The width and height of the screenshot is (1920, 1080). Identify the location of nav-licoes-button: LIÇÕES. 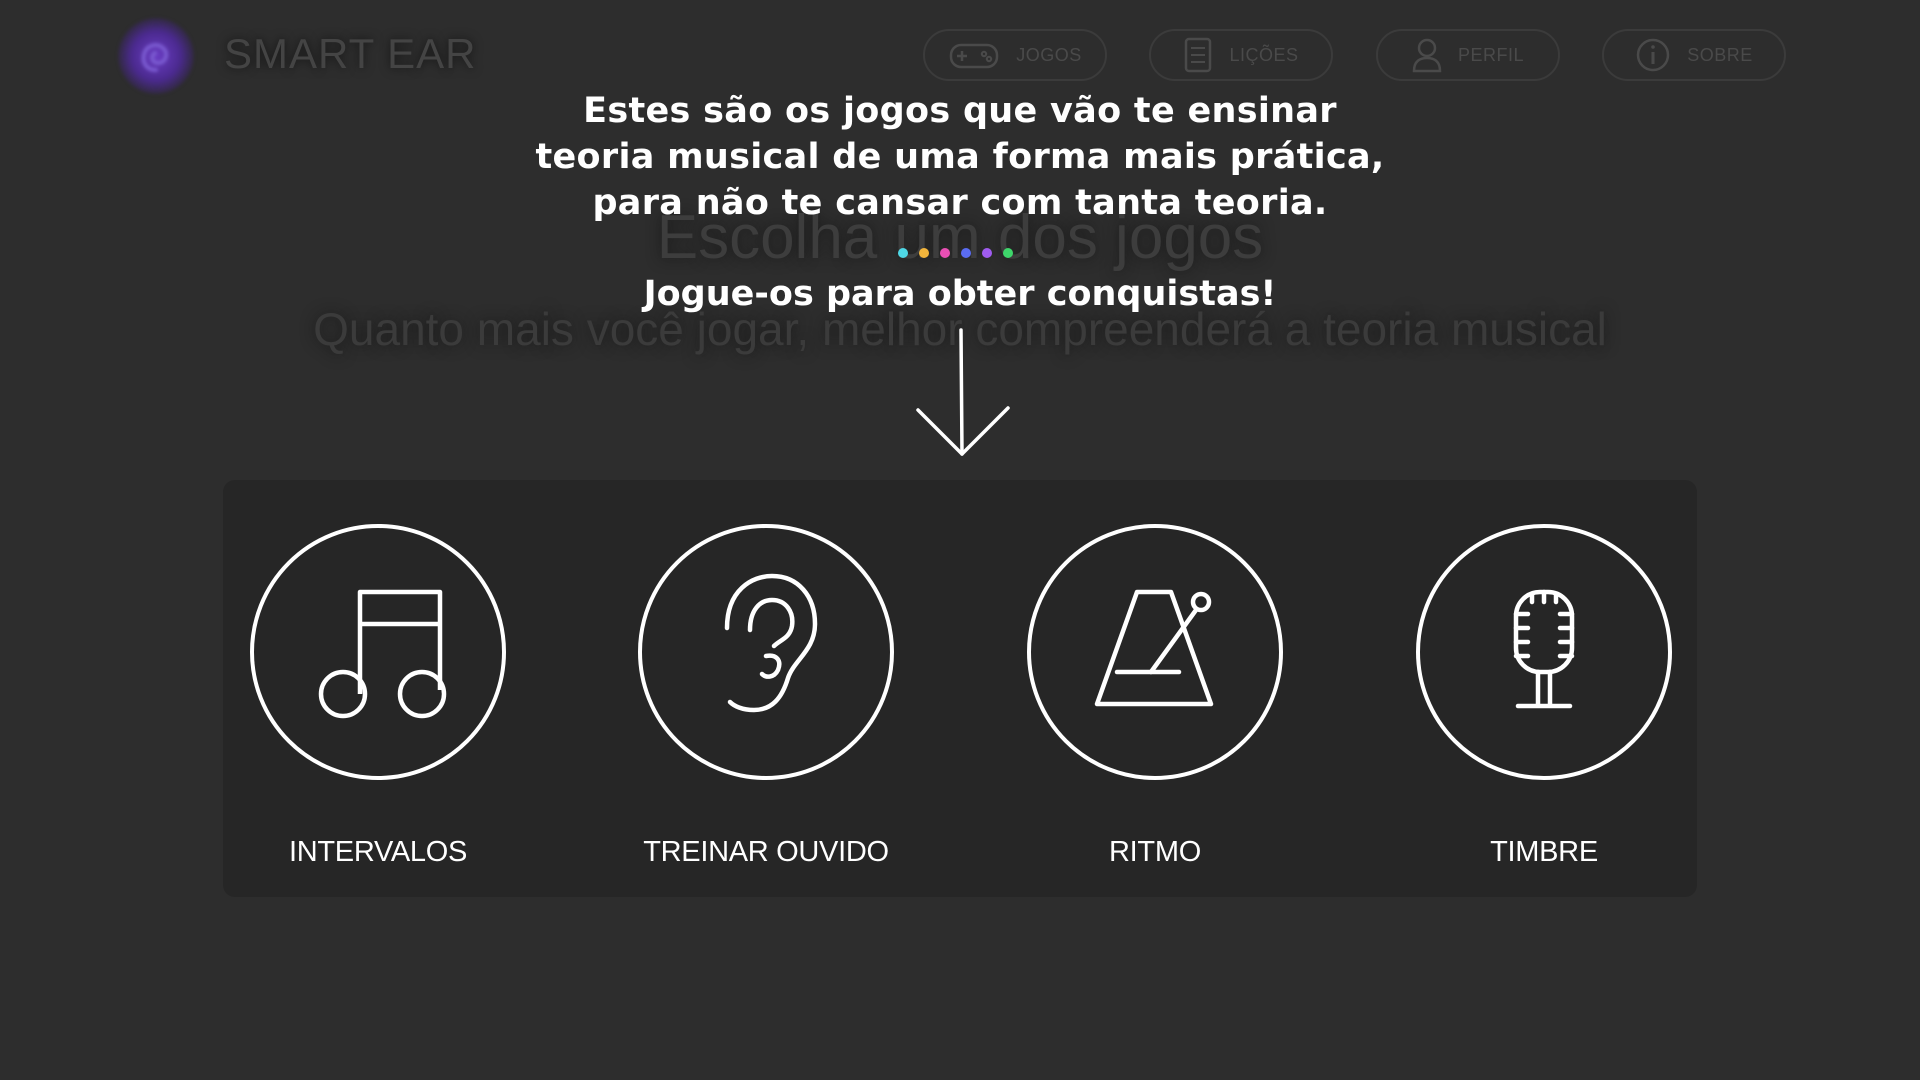
(1241, 55).